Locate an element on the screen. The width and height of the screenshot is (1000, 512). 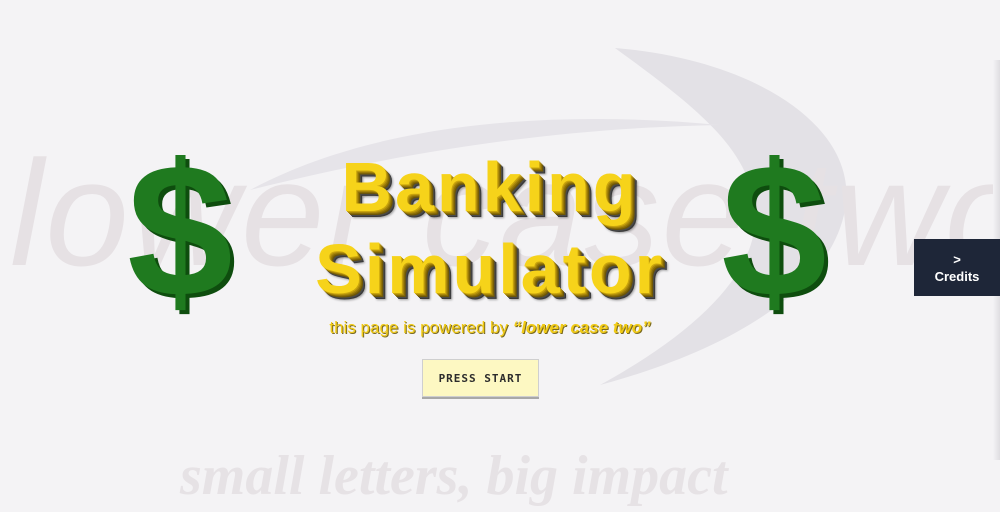
credits-label: Credits is located at coordinates (957, 276).